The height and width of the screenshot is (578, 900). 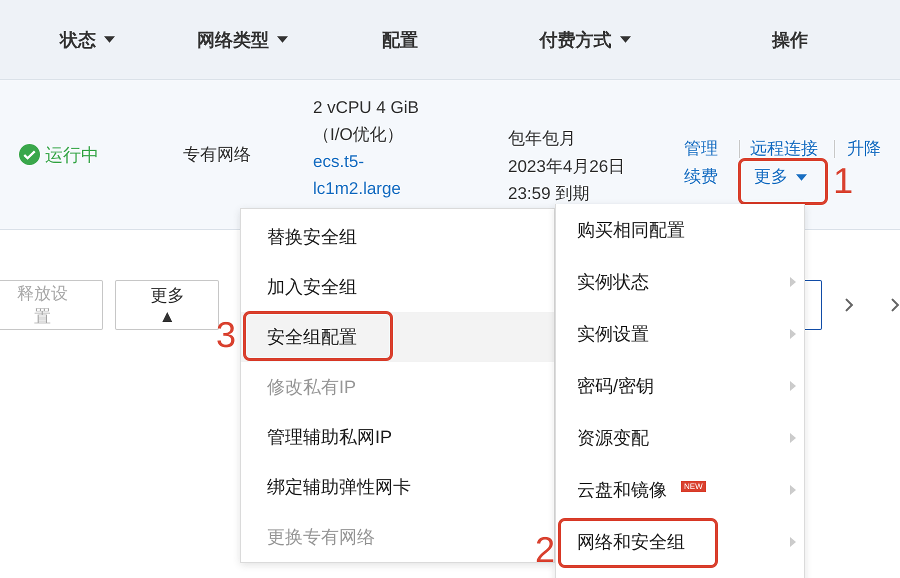 I want to click on expiry-date: 2023年4月26日 23:59 到期, so click(x=567, y=180).